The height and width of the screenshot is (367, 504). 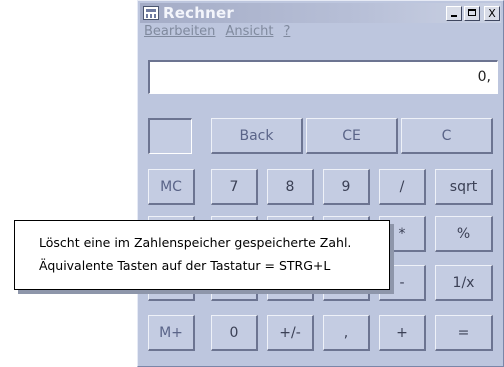 I want to click on digit-0-button: 0, so click(x=234, y=333).